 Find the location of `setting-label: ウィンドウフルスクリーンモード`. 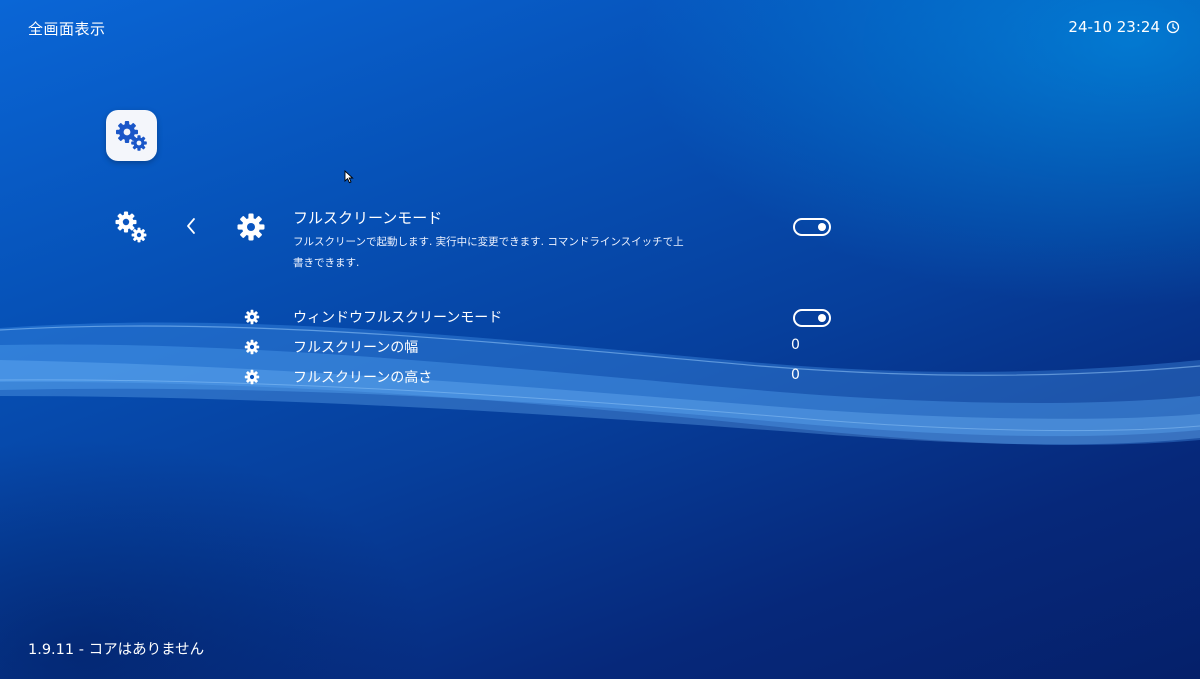

setting-label: ウィンドウフルスクリーンモード is located at coordinates (398, 318).